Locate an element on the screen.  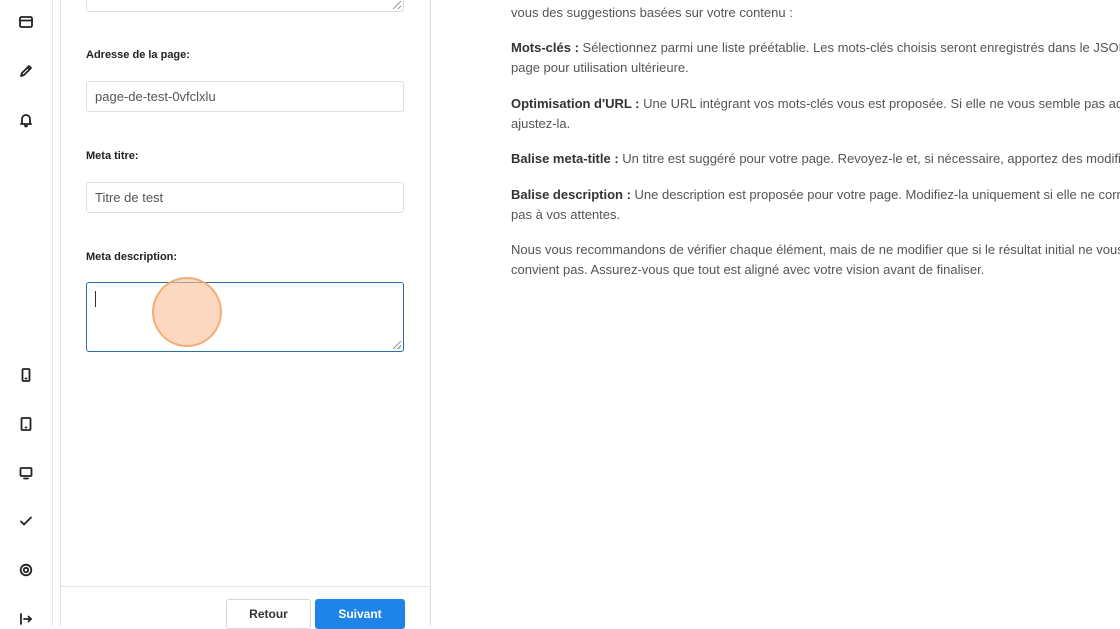
page-address-label: Adresse de la page: is located at coordinates (138, 55).